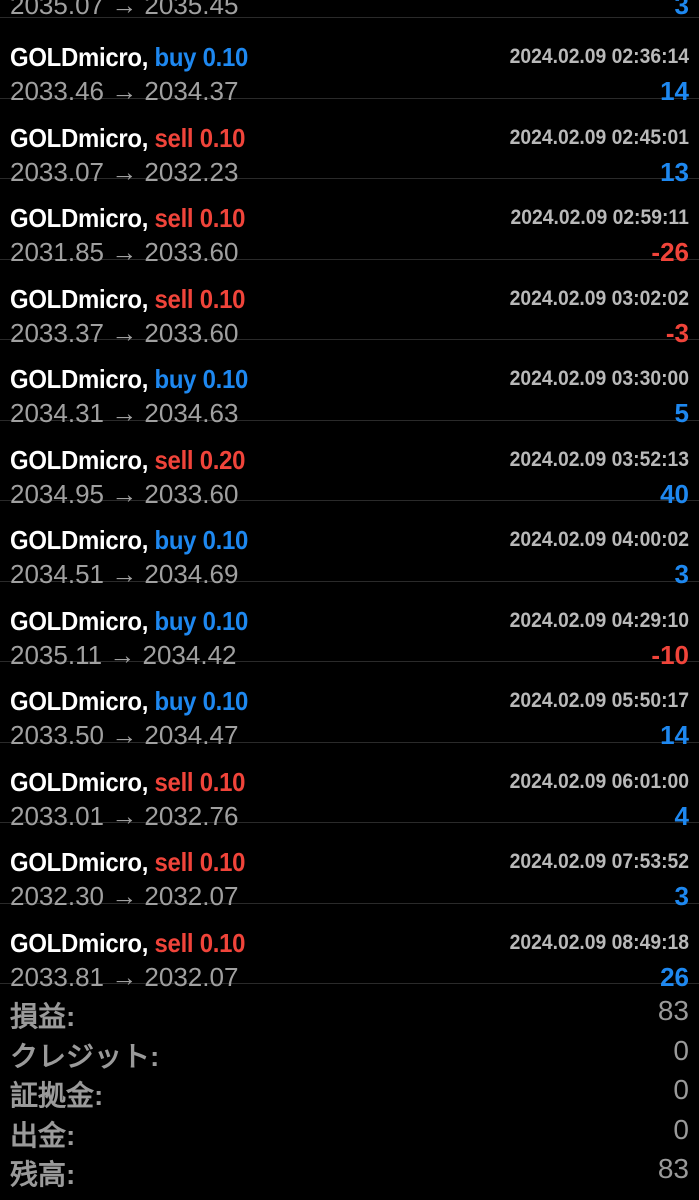 The image size is (699, 1200). I want to click on trade-prices: 2033.81 → 2032.07, so click(124, 976).